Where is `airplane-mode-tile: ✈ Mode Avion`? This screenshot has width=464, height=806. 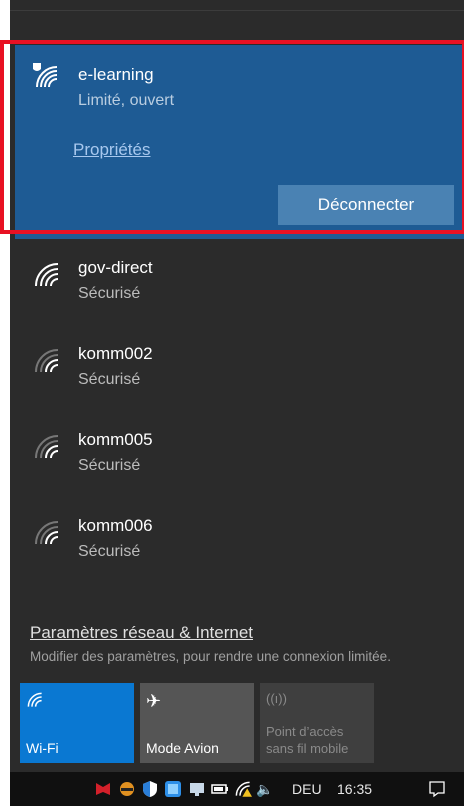
airplane-mode-tile: ✈ Mode Avion is located at coordinates (197, 723).